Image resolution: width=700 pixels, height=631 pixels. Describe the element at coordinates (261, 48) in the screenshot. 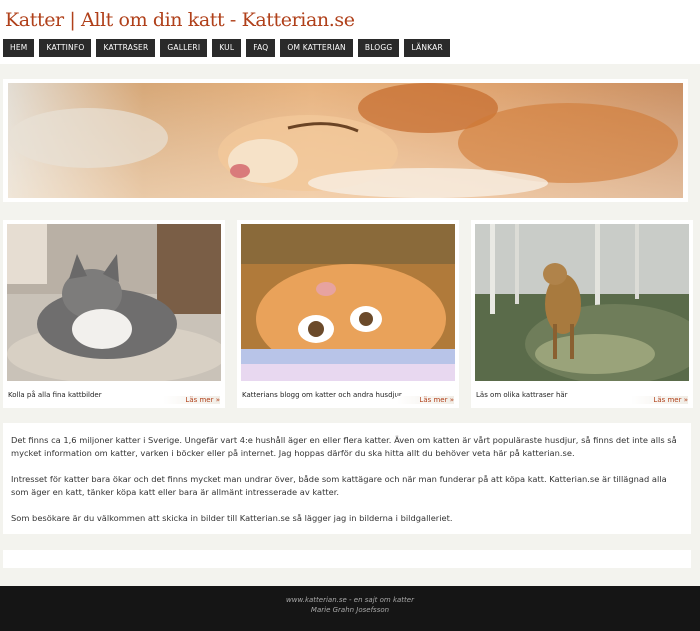

I see `nav-item-faq: FAQ` at that location.